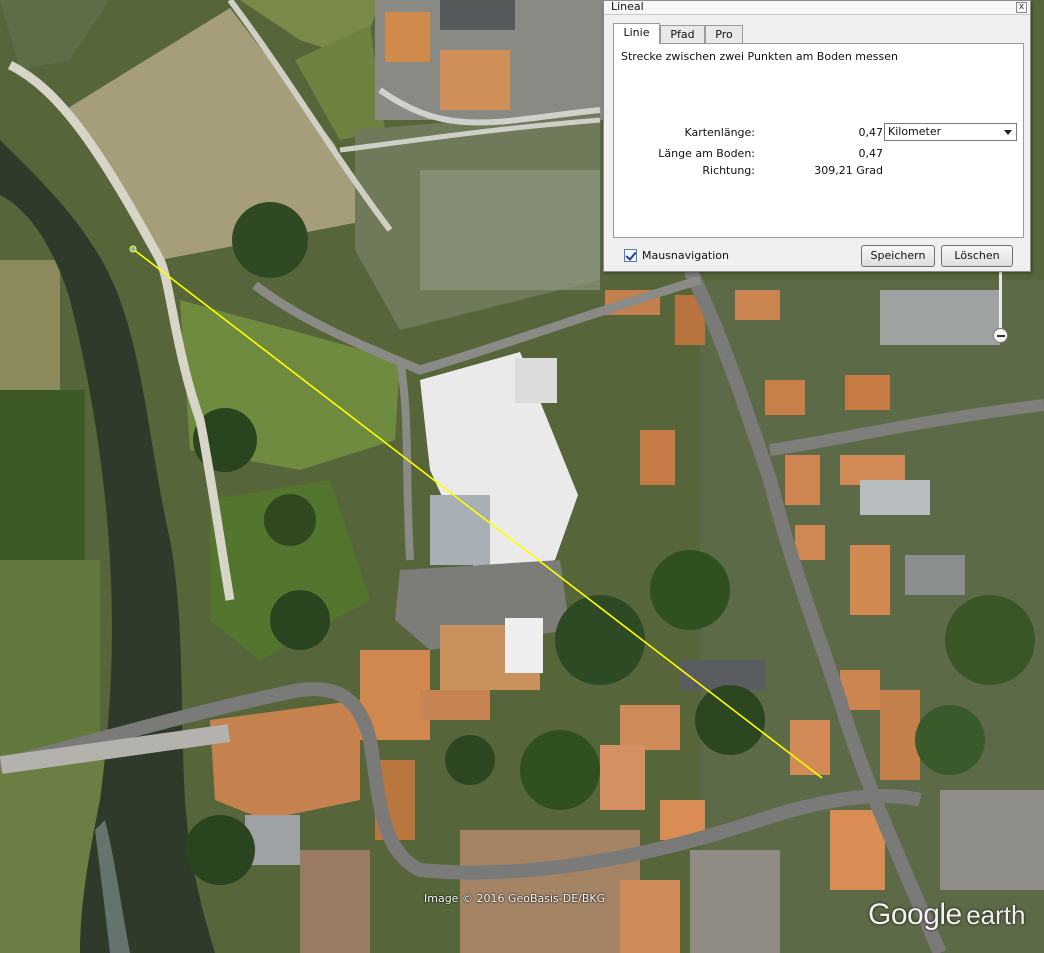 The height and width of the screenshot is (953, 1044). I want to click on zoom-slider-knob, so click(1000, 335).